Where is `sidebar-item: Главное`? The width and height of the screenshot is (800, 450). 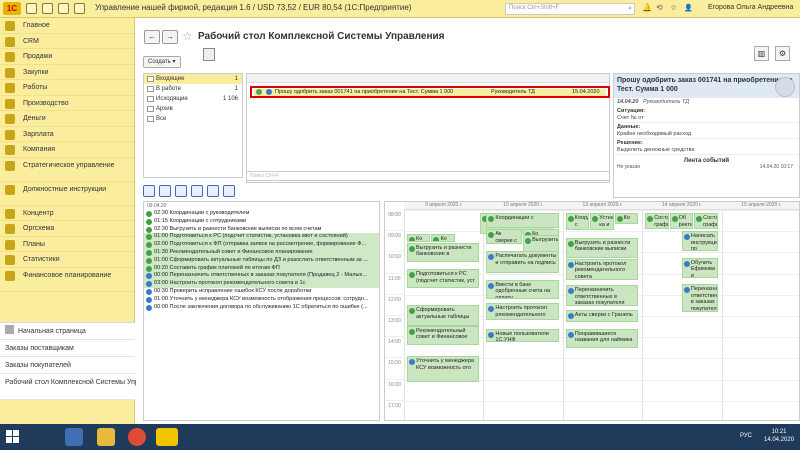 sidebar-item: Главное is located at coordinates (67, 26).